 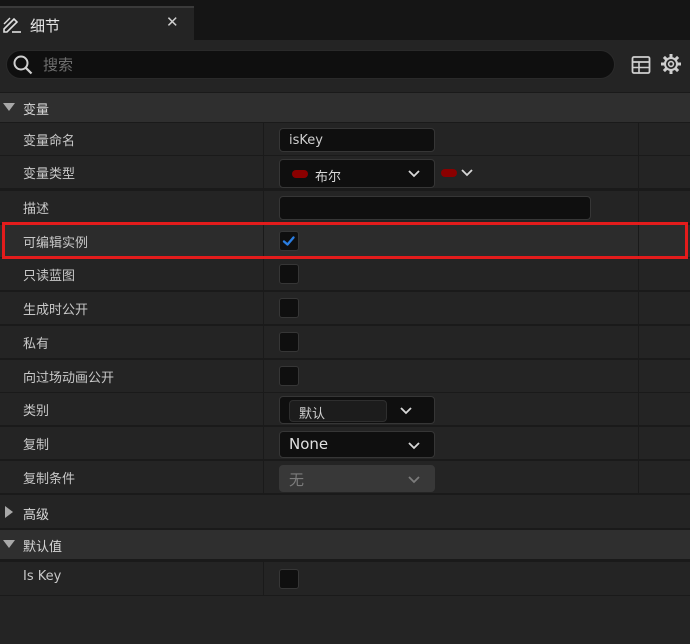 What do you see at coordinates (458, 173) in the screenshot?
I see `container-type-dropdown` at bounding box center [458, 173].